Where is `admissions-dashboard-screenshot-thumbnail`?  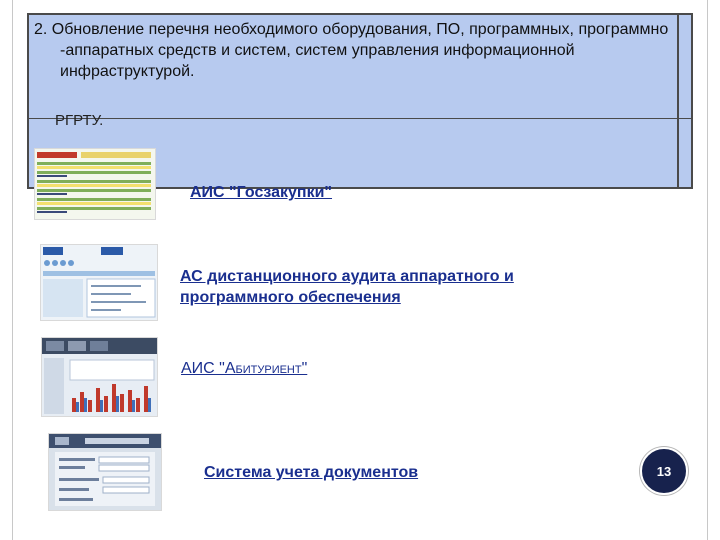
admissions-dashboard-screenshot-thumbnail is located at coordinates (99, 377).